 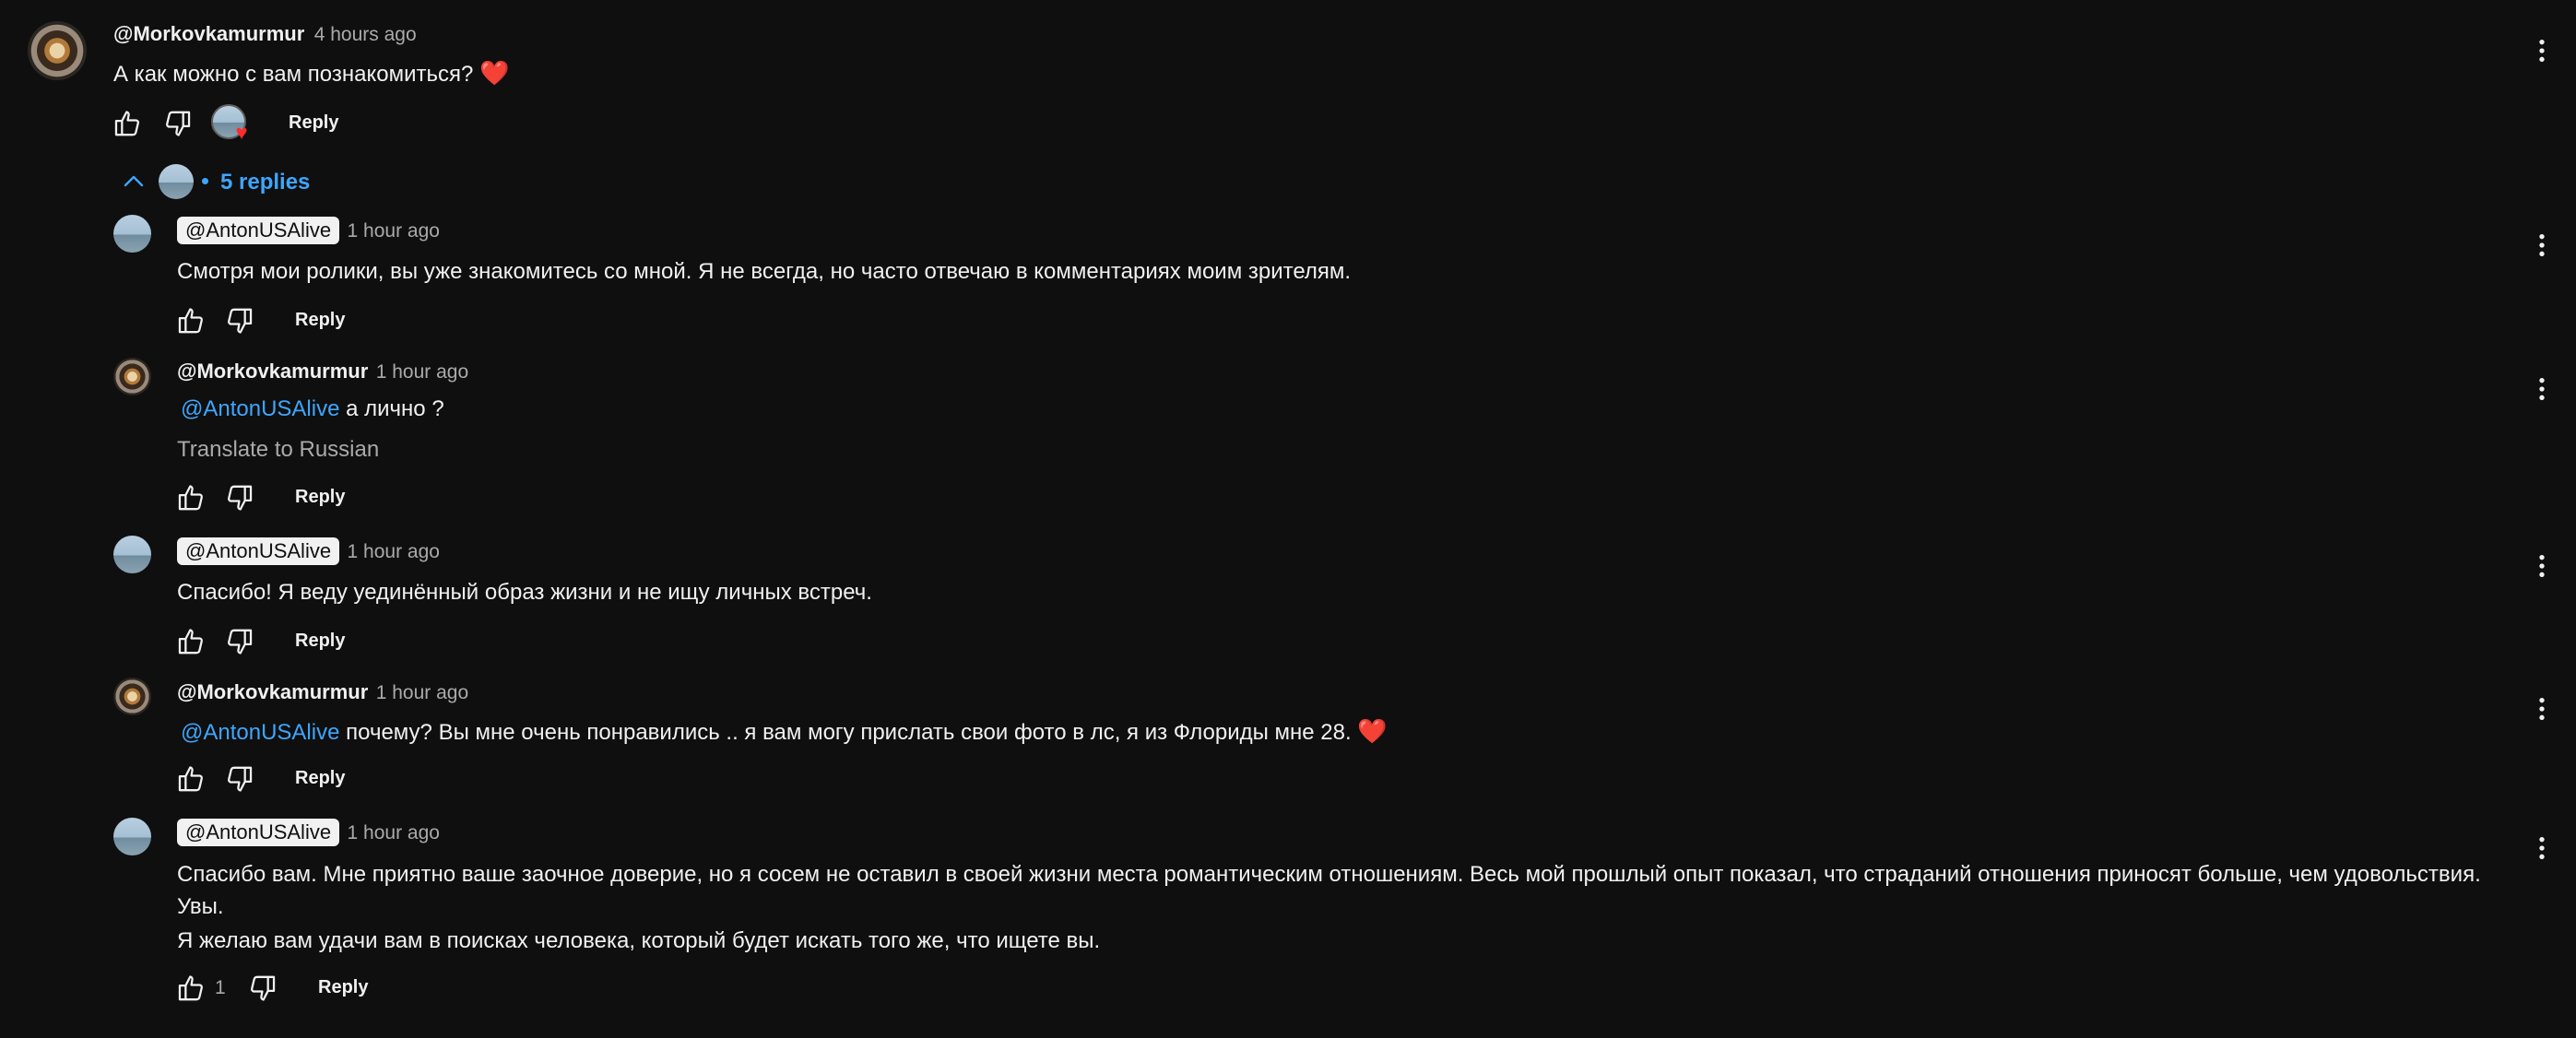 What do you see at coordinates (200, 907) in the screenshot?
I see `reply-text-line-2: Увы.` at bounding box center [200, 907].